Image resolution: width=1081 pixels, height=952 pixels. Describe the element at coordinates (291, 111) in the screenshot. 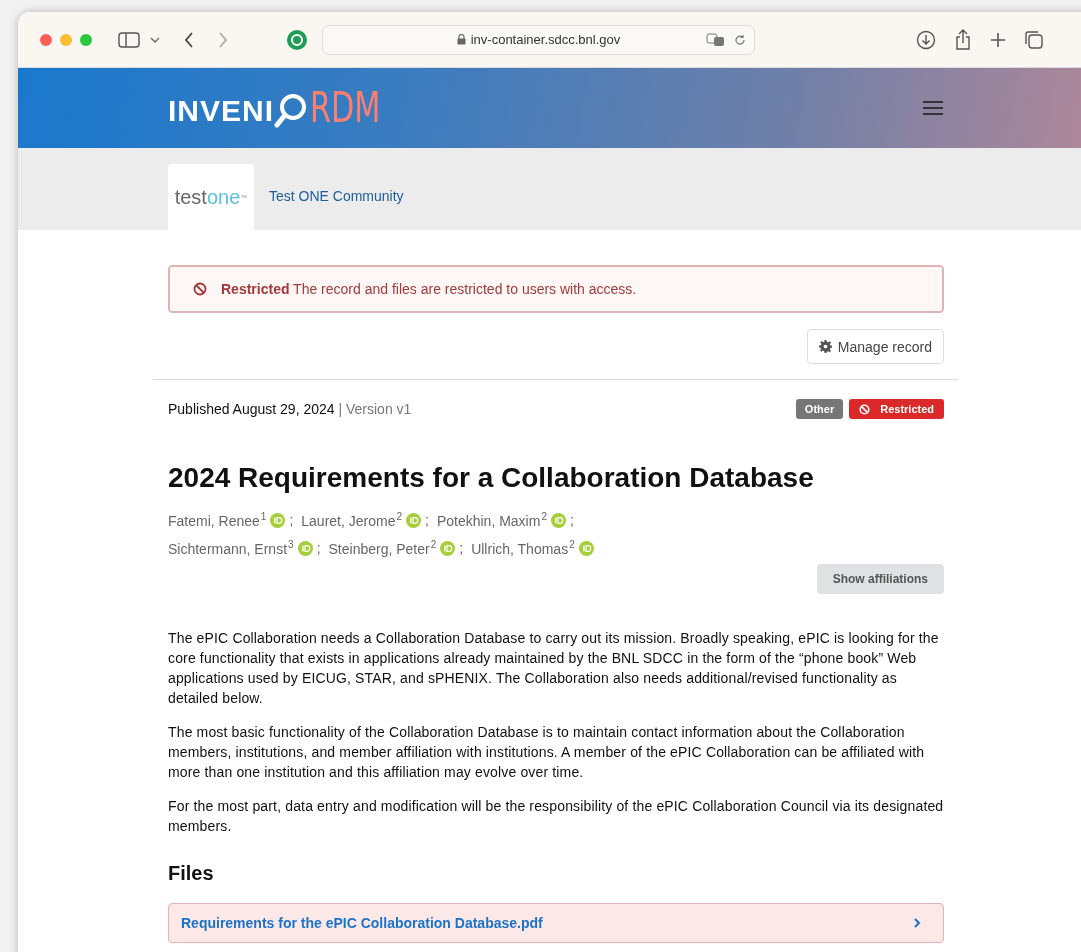

I see `magnifier-icon` at that location.